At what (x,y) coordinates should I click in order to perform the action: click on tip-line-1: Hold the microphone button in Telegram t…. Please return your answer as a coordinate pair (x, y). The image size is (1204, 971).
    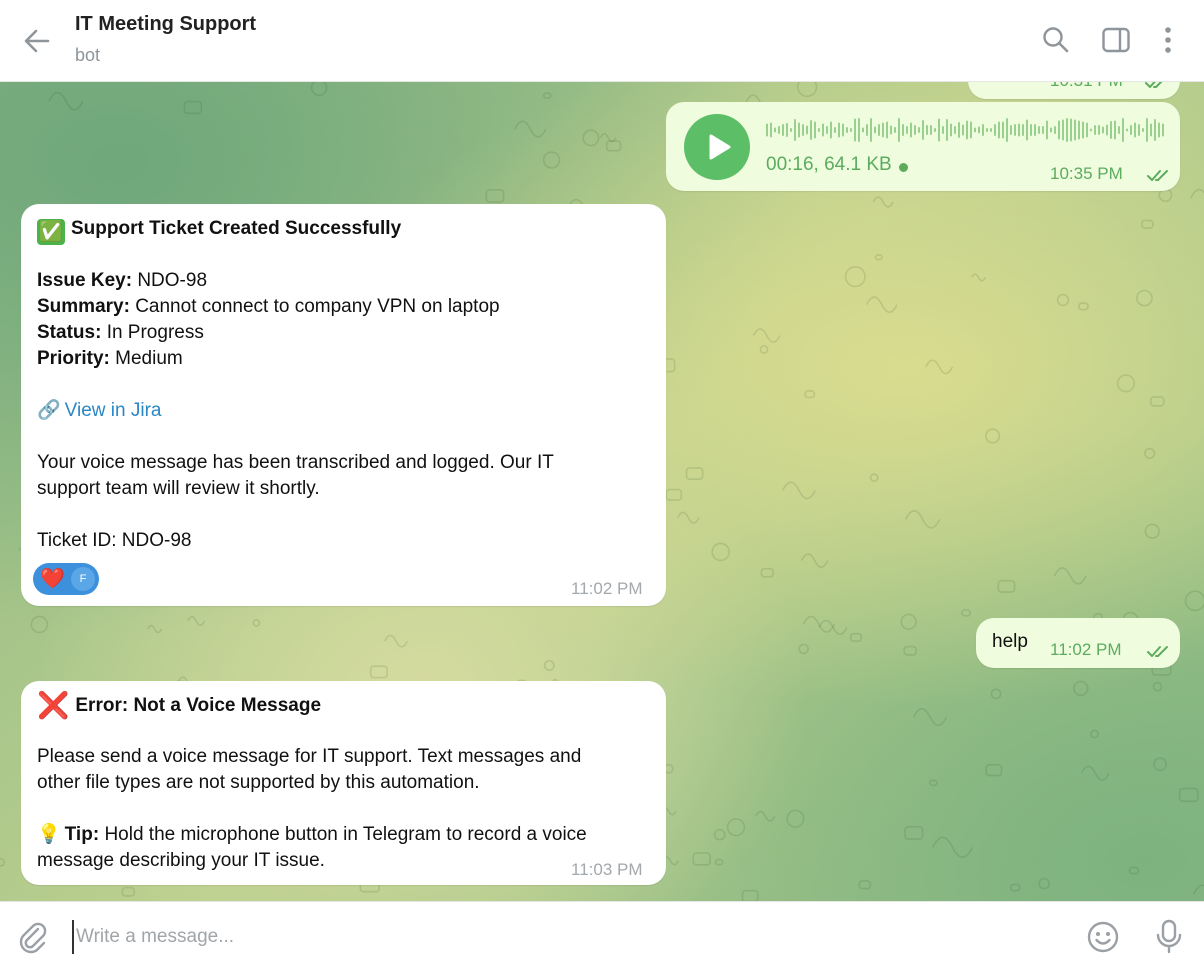
    Looking at the image, I should click on (345, 834).